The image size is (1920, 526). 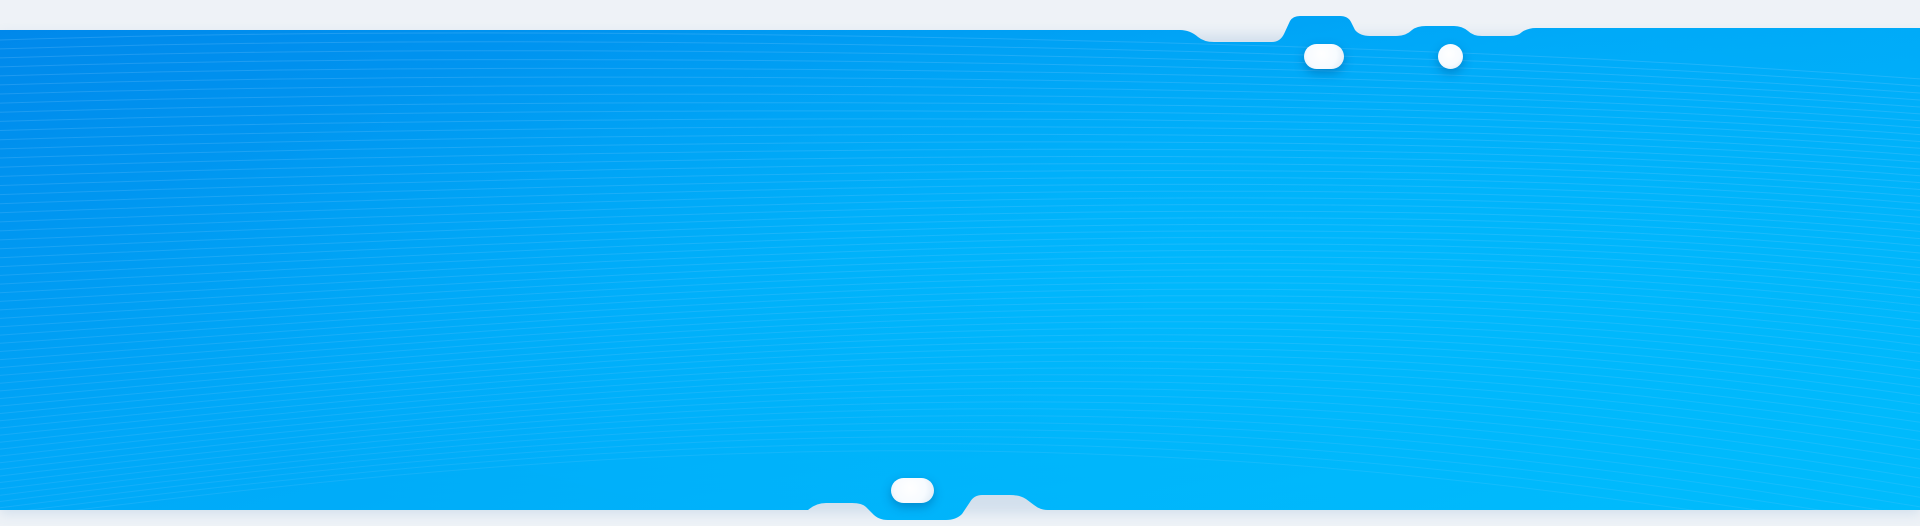 What do you see at coordinates (1324, 56) in the screenshot?
I see `top-pill-wide` at bounding box center [1324, 56].